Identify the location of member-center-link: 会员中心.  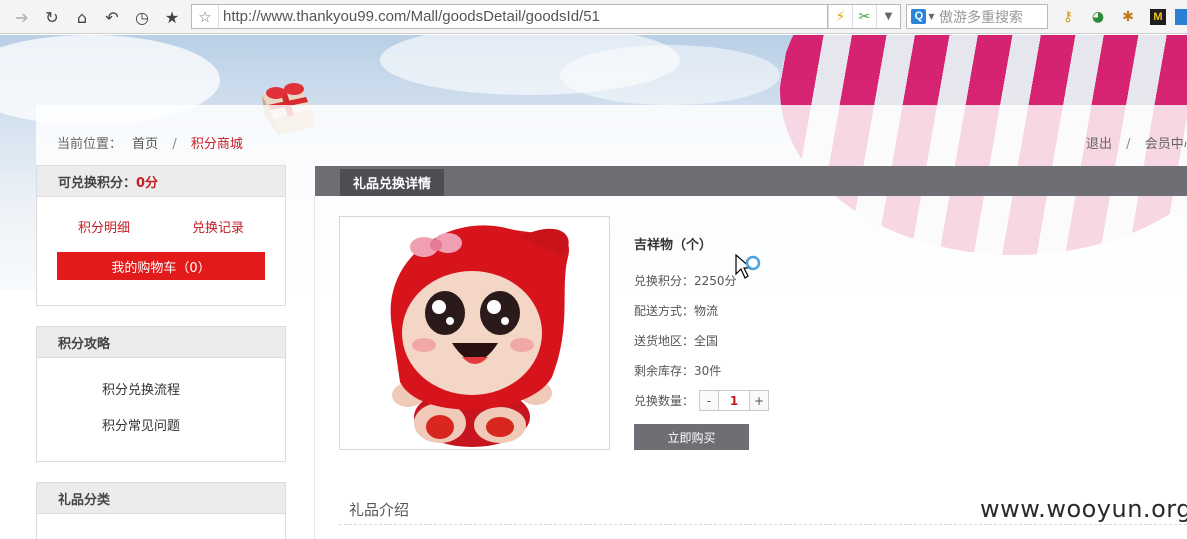
(1166, 144).